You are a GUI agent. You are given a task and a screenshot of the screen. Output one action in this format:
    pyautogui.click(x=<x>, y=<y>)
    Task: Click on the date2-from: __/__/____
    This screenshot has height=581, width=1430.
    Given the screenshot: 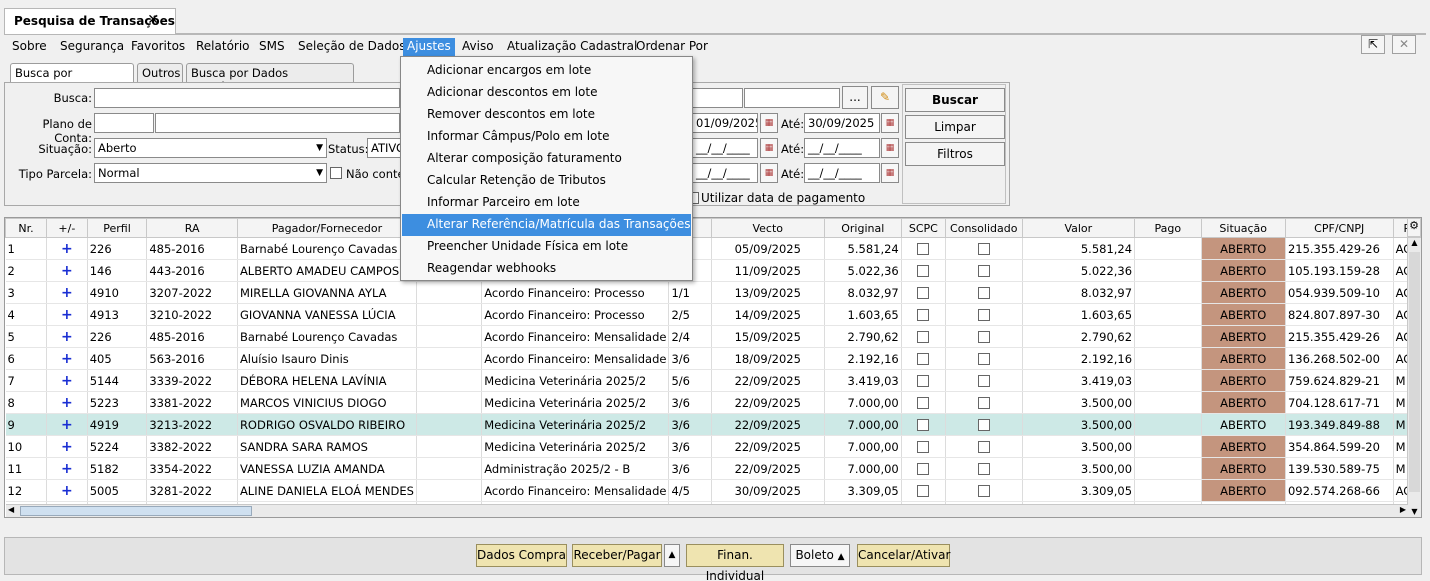 What is the action you would take?
    pyautogui.click(x=725, y=148)
    